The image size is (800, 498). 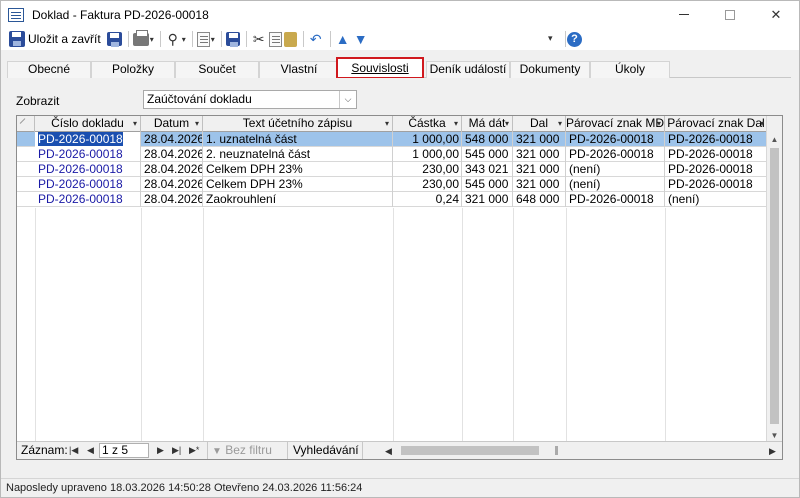 I want to click on help-button: ?, so click(x=574, y=39).